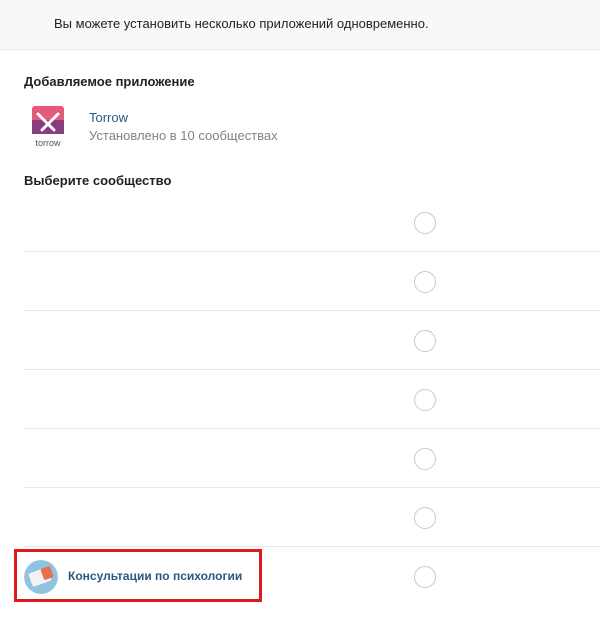 This screenshot has width=600, height=630. Describe the element at coordinates (109, 81) in the screenshot. I see `added-app-heading: Добавляемое приложение` at that location.